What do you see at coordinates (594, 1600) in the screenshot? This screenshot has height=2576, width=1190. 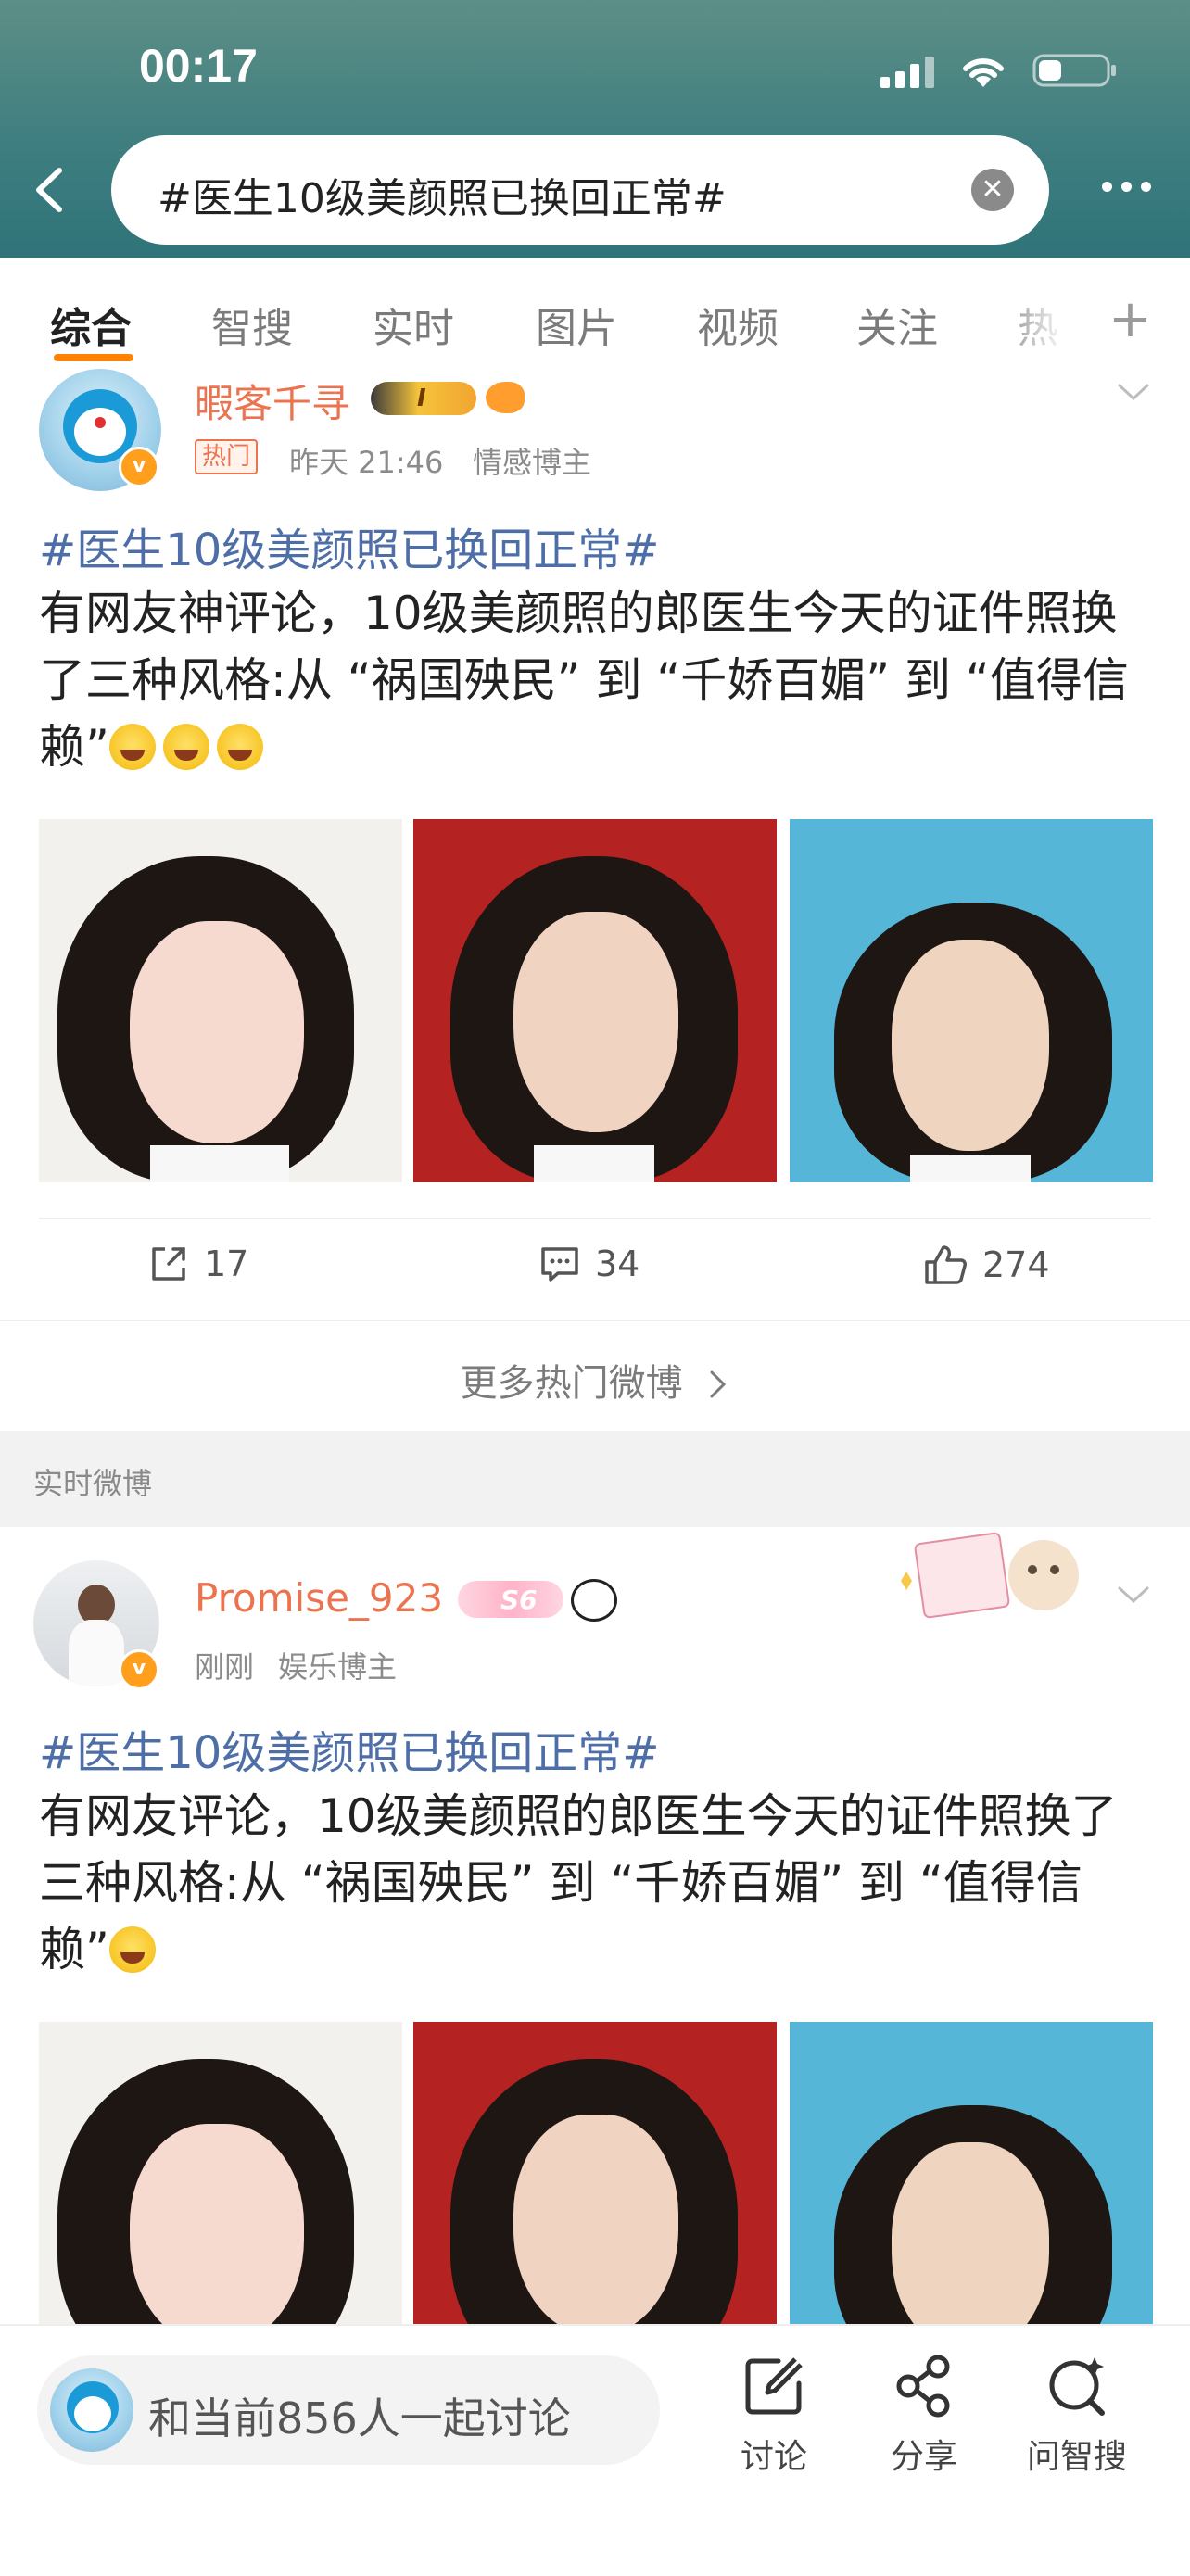 I see `panda-icon` at bounding box center [594, 1600].